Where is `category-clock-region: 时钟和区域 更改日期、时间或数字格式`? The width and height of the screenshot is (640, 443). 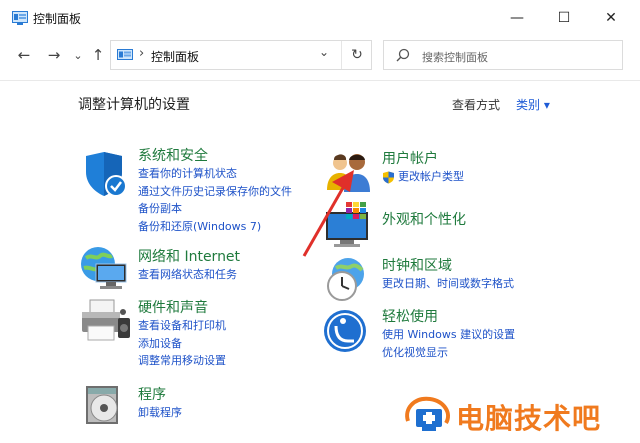 category-clock-region: 时钟和区域 更改日期、时间或数字格式 is located at coordinates (448, 275).